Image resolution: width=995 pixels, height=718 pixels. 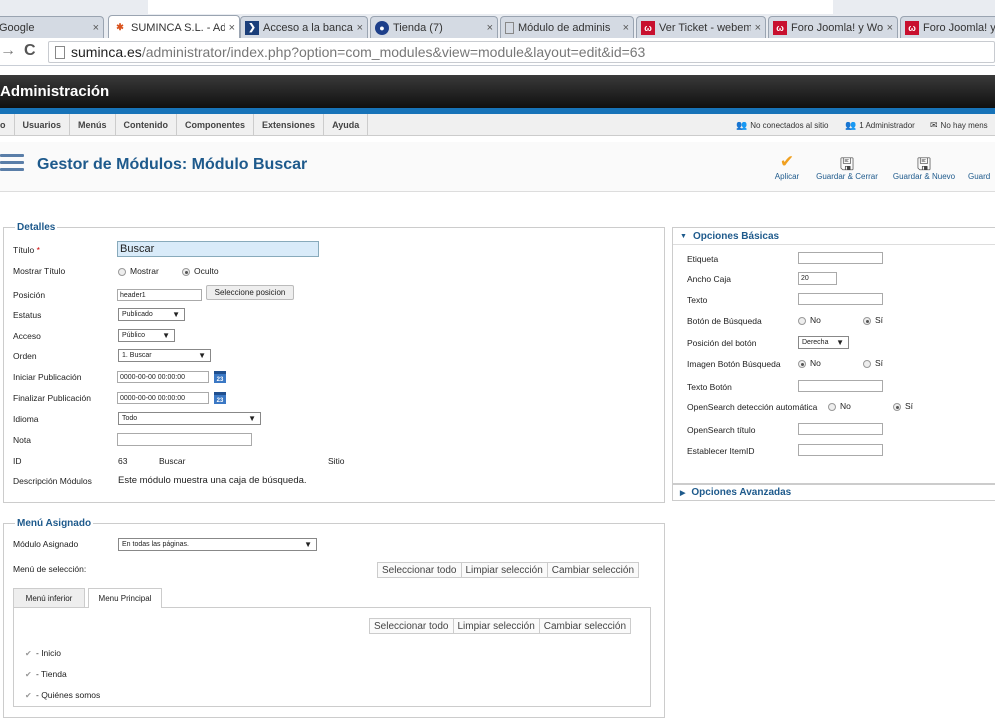 What do you see at coordinates (147, 124) in the screenshot?
I see `menu-item-content: Contenido` at bounding box center [147, 124].